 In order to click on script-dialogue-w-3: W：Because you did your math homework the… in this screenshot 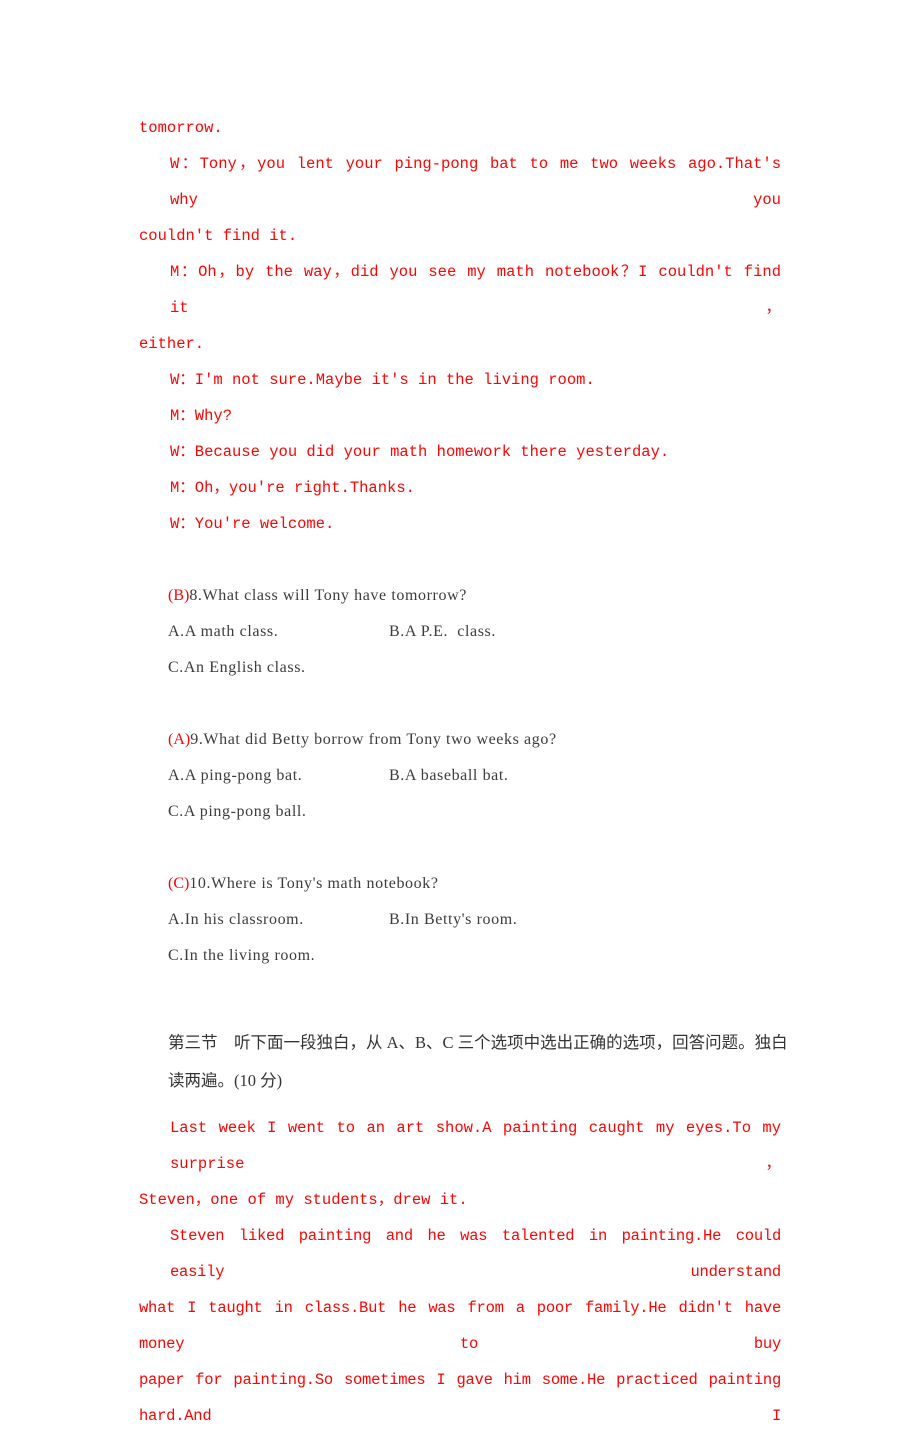, I will do `click(420, 452)`.